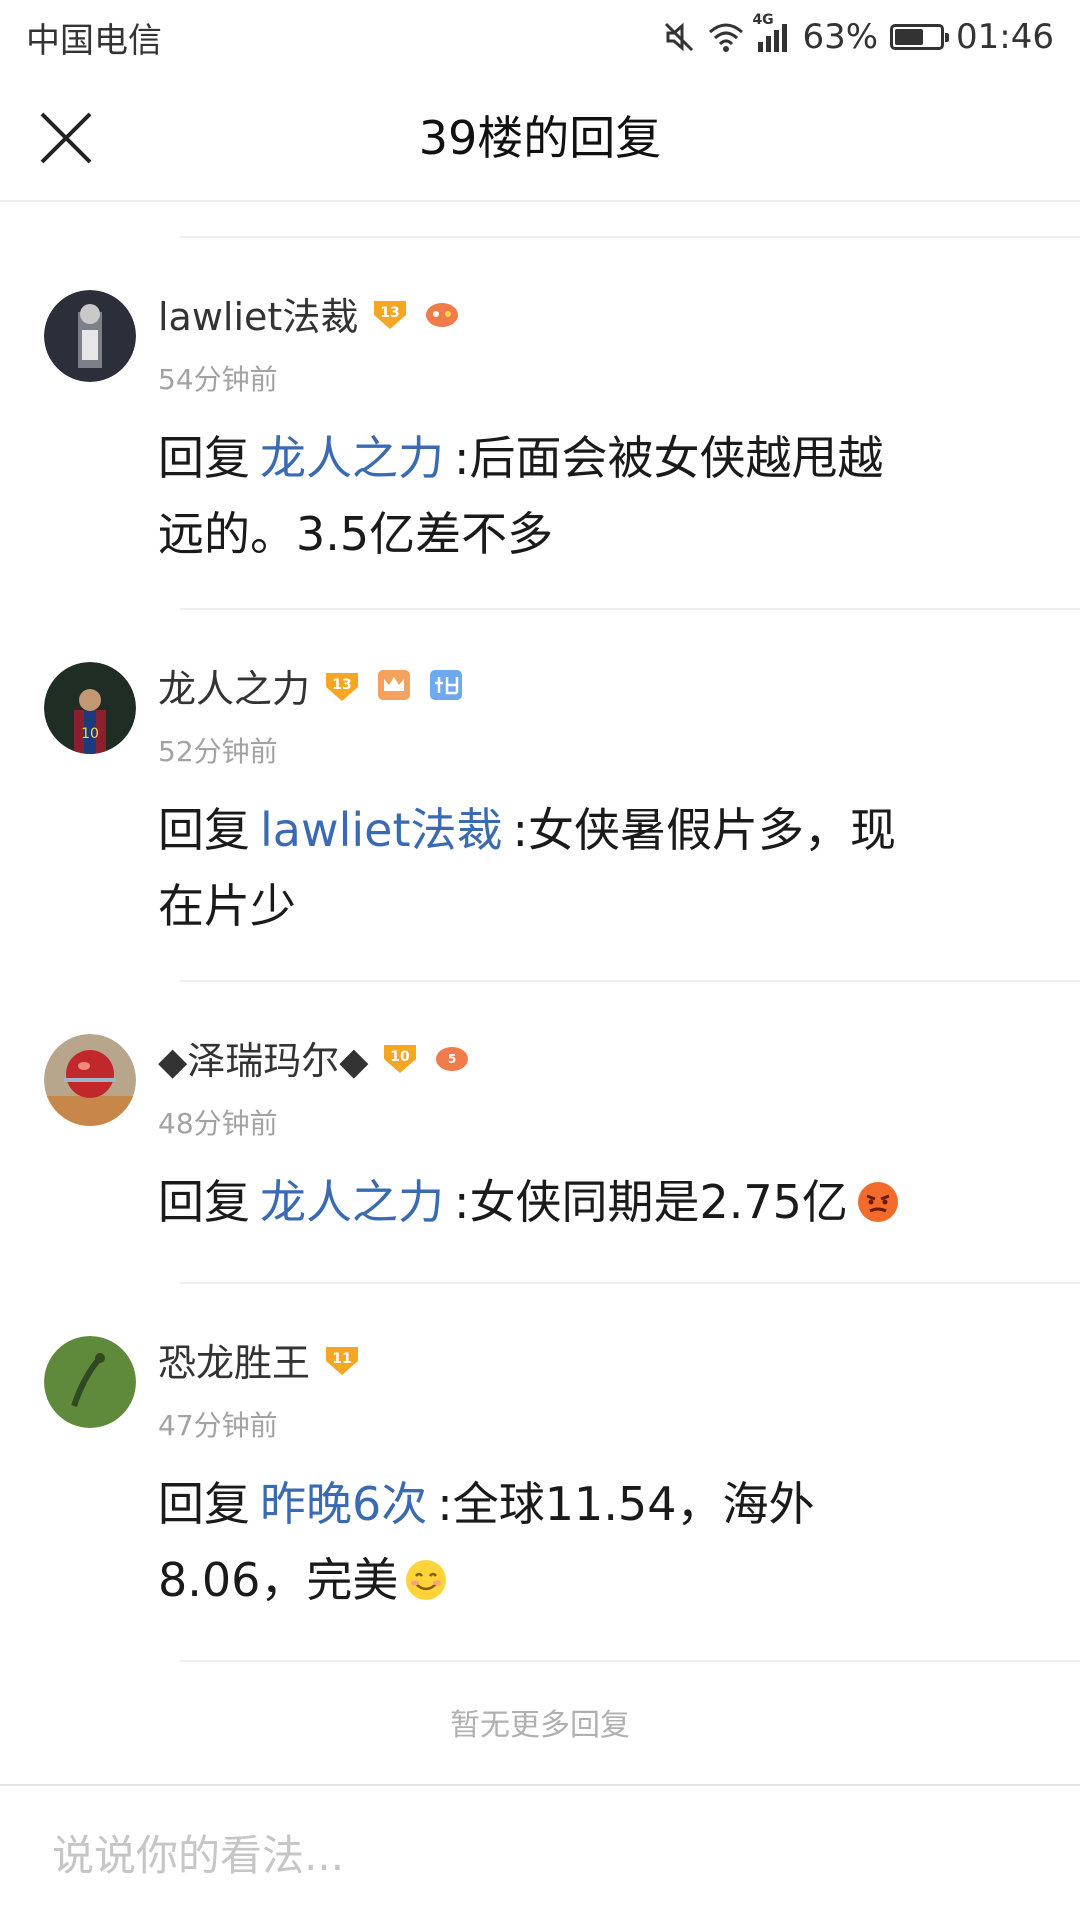 This screenshot has height=1920, width=1080. I want to click on comment-text-line2: 远的。3.5亿差不多, so click(356, 534).